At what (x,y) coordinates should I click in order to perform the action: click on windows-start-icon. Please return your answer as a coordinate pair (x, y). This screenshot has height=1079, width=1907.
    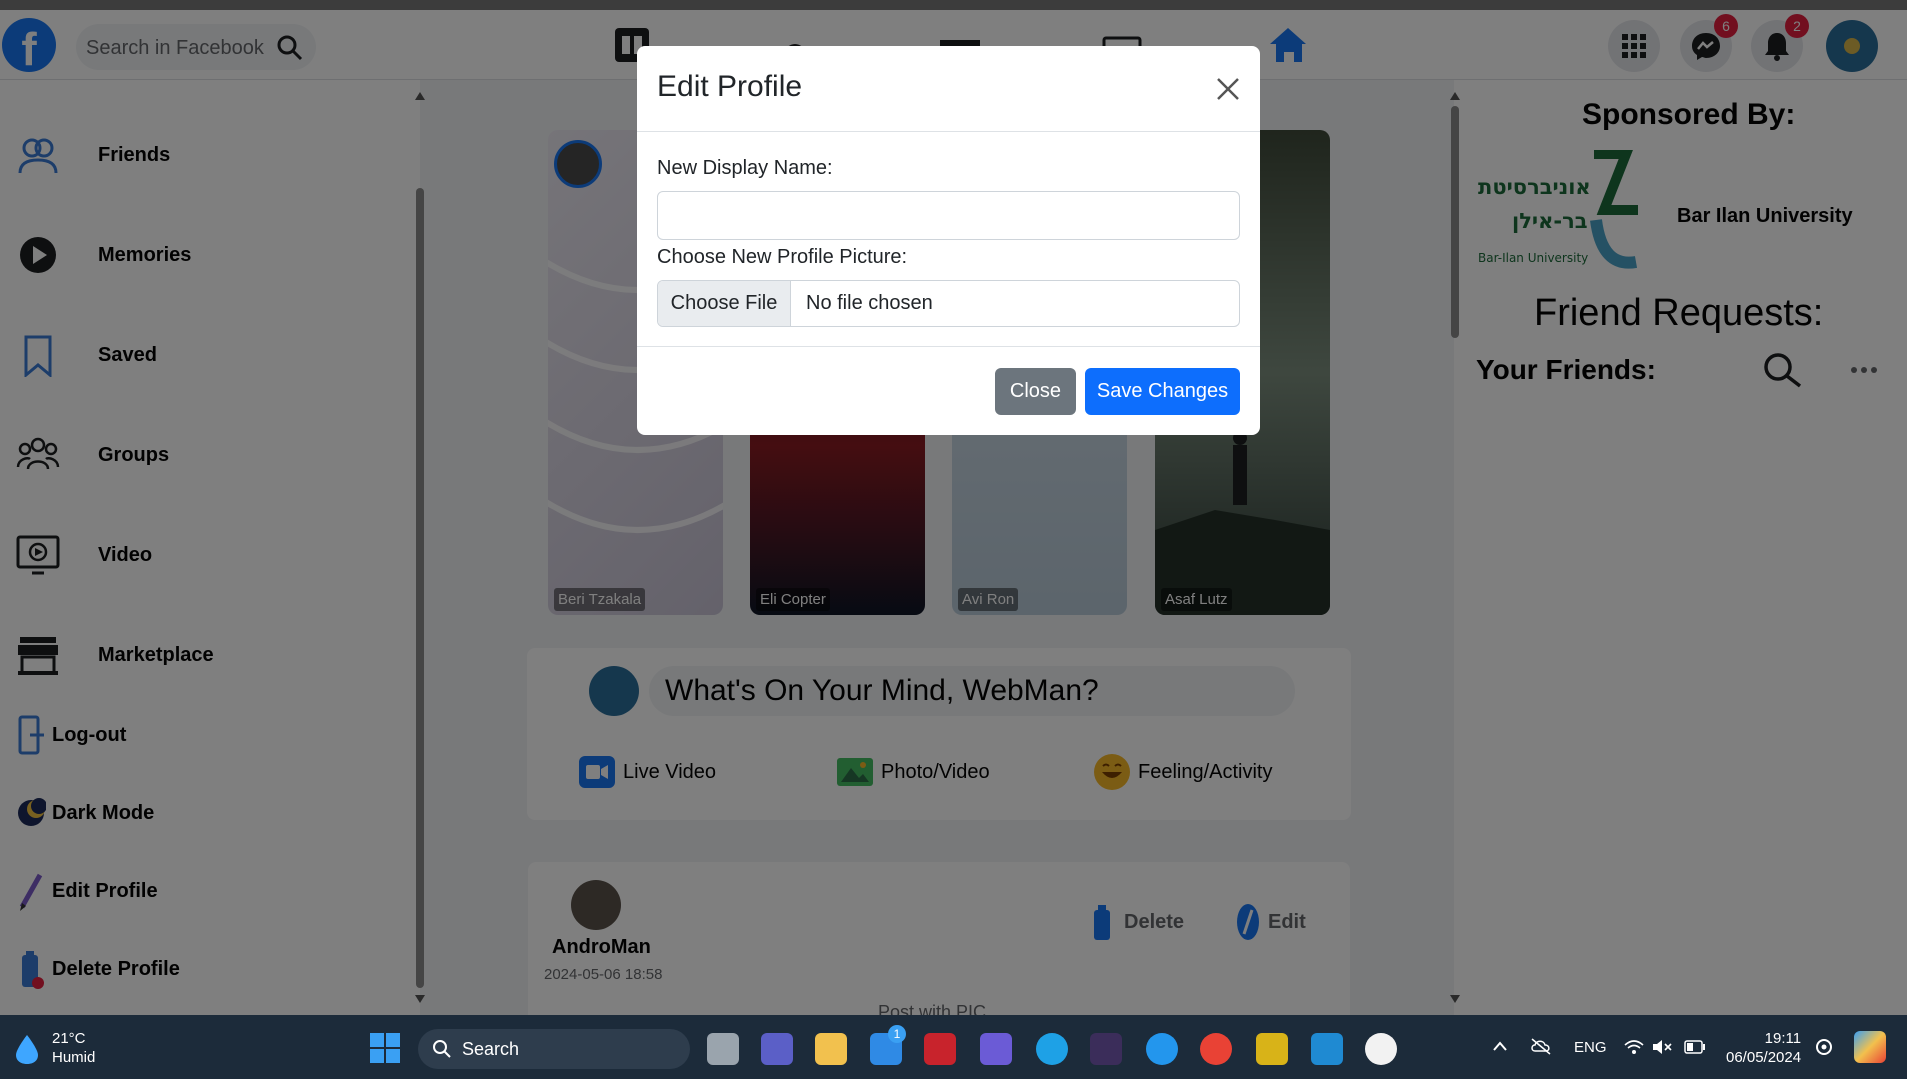
    Looking at the image, I should click on (385, 1048).